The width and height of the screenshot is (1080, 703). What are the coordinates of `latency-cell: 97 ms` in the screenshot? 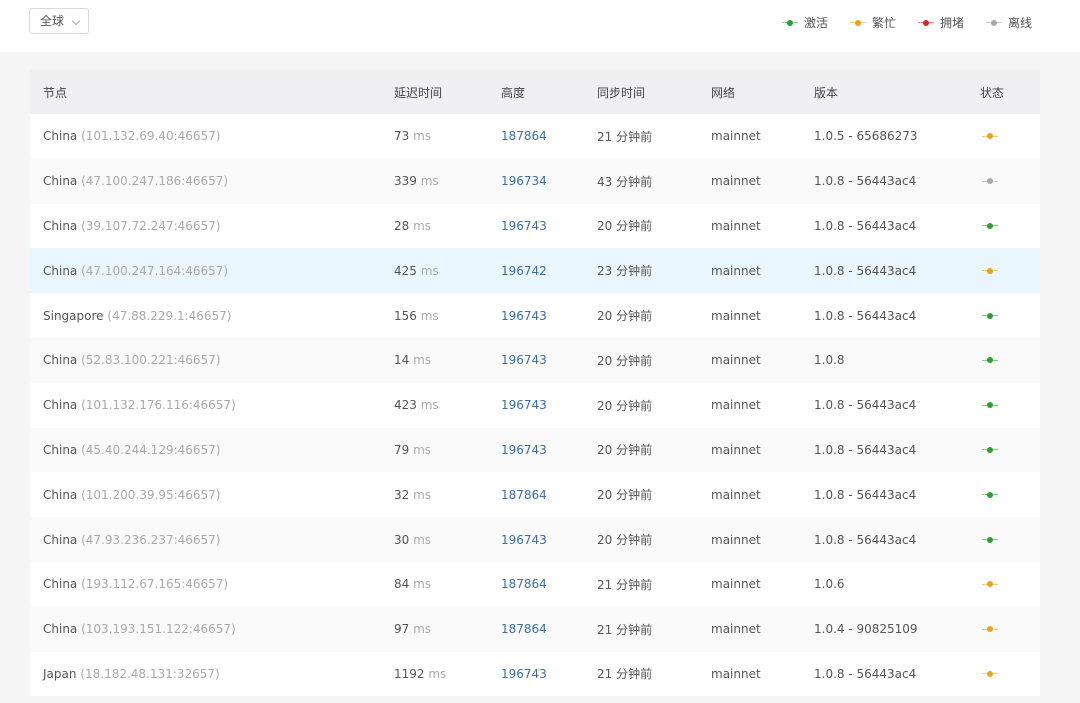 It's located at (447, 629).